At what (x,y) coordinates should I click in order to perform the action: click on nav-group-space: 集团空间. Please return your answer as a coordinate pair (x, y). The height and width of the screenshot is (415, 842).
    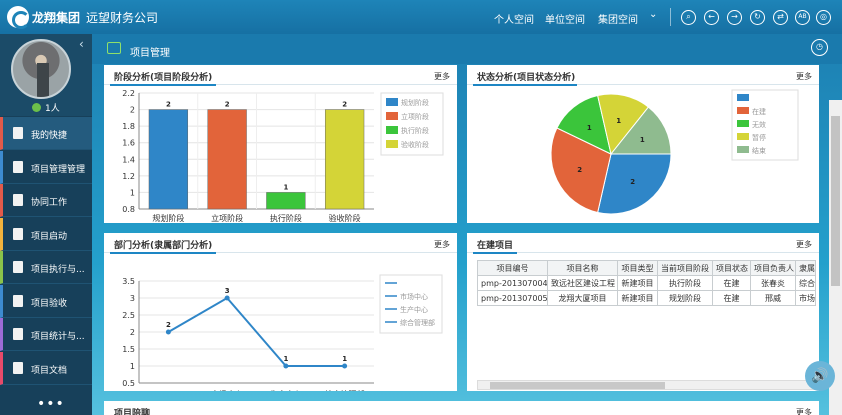
    Looking at the image, I should click on (618, 18).